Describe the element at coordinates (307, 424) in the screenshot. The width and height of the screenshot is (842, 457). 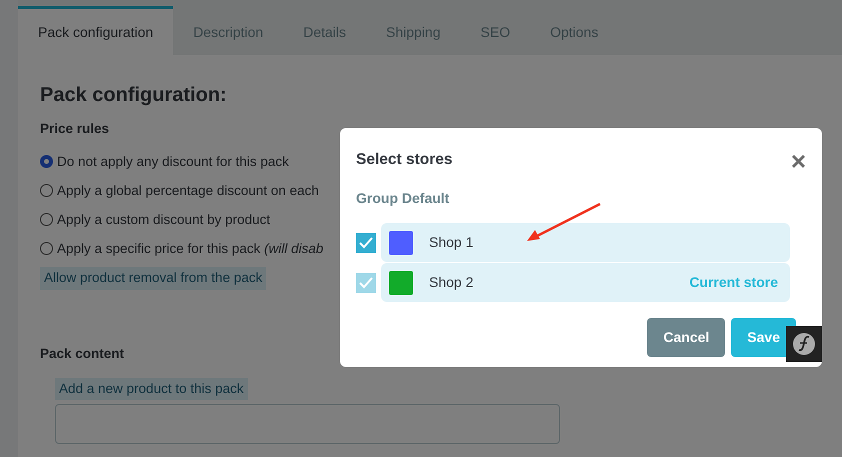
I see `product-input-field` at that location.